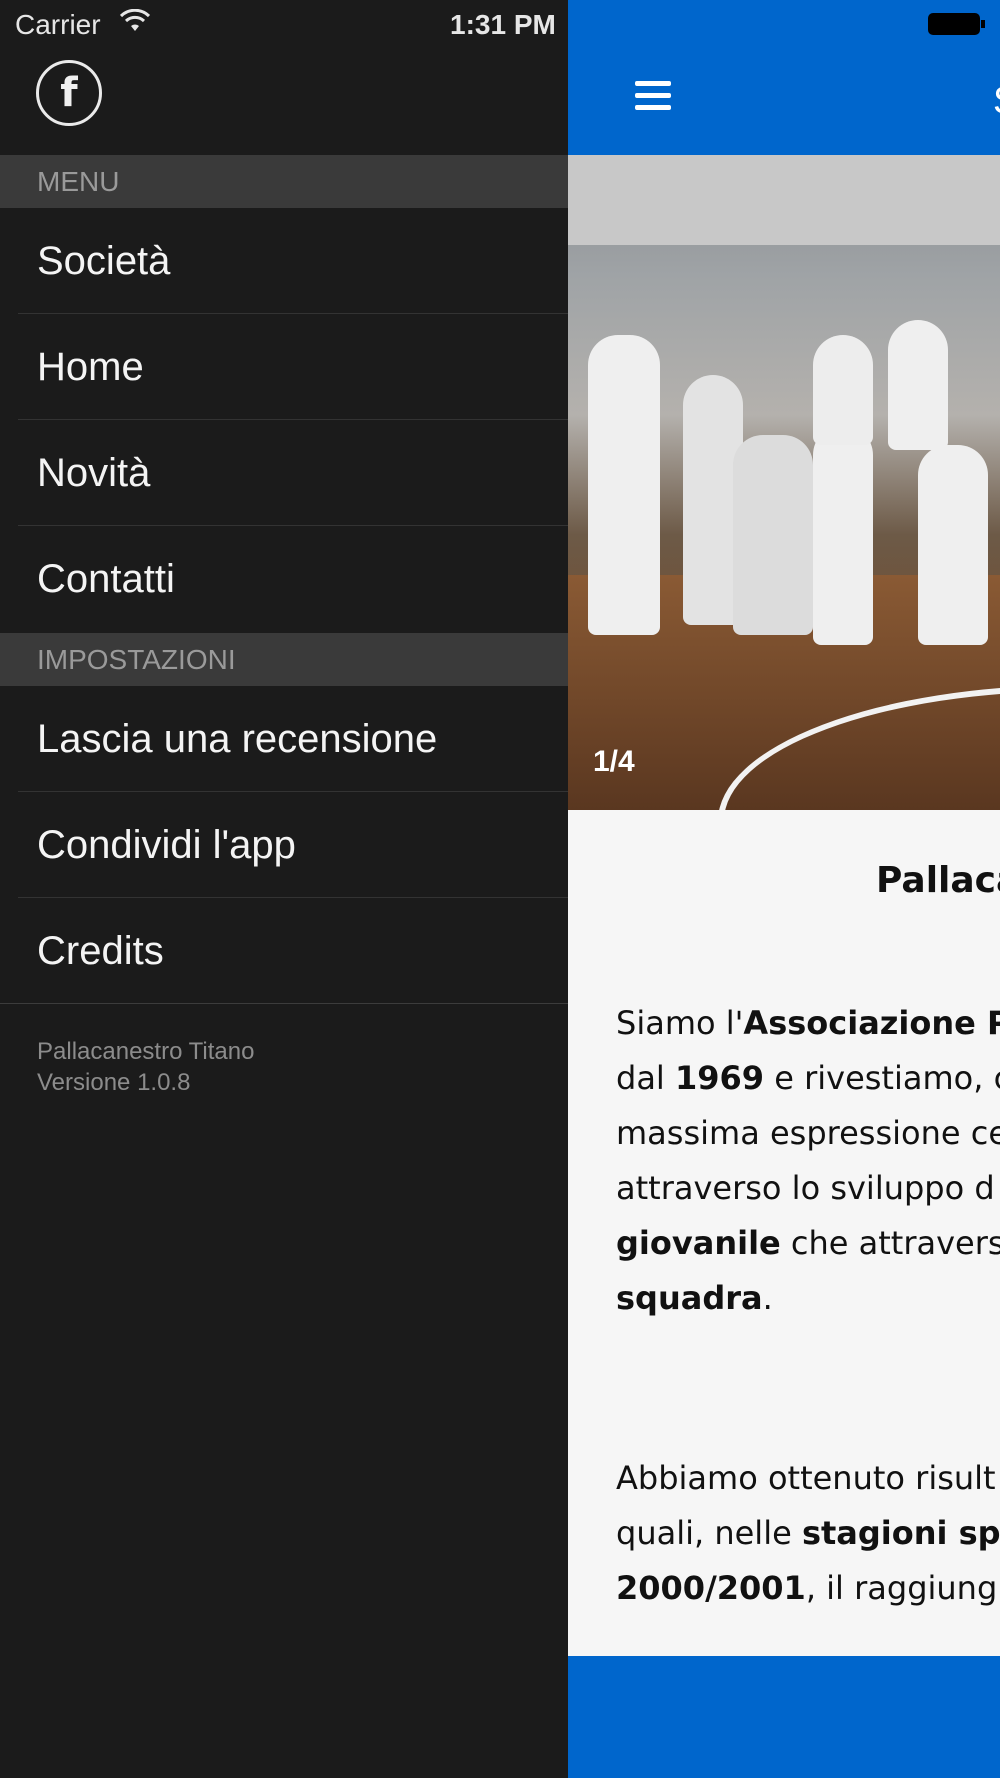  What do you see at coordinates (284, 261) in the screenshot?
I see `menu-item-societa: Società` at bounding box center [284, 261].